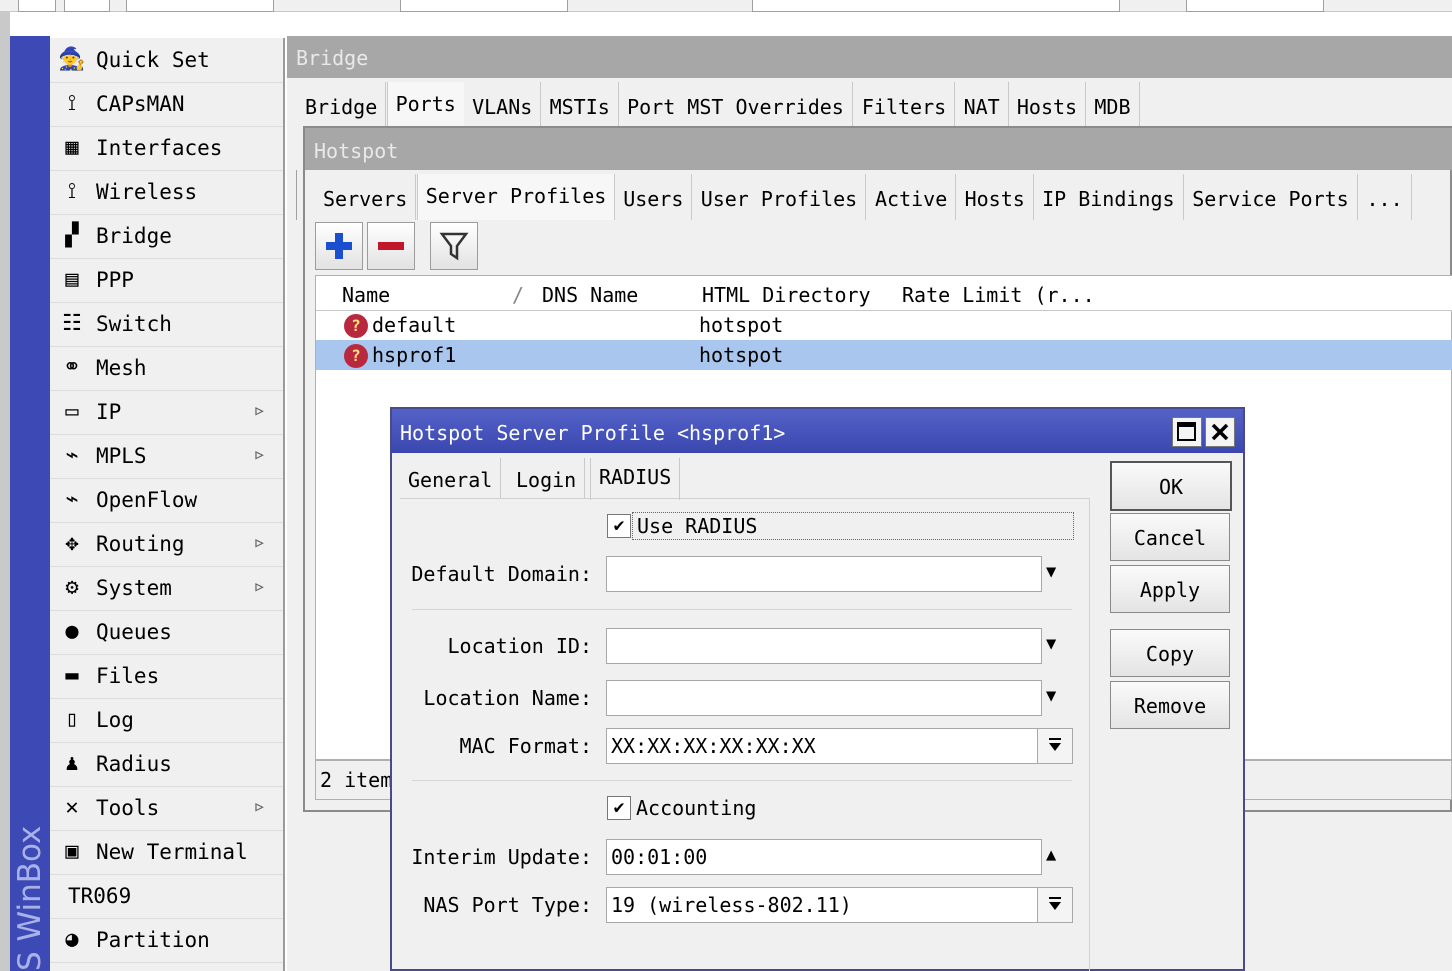 The image size is (1452, 971). I want to click on bridge-icon: ▞, so click(72, 235).